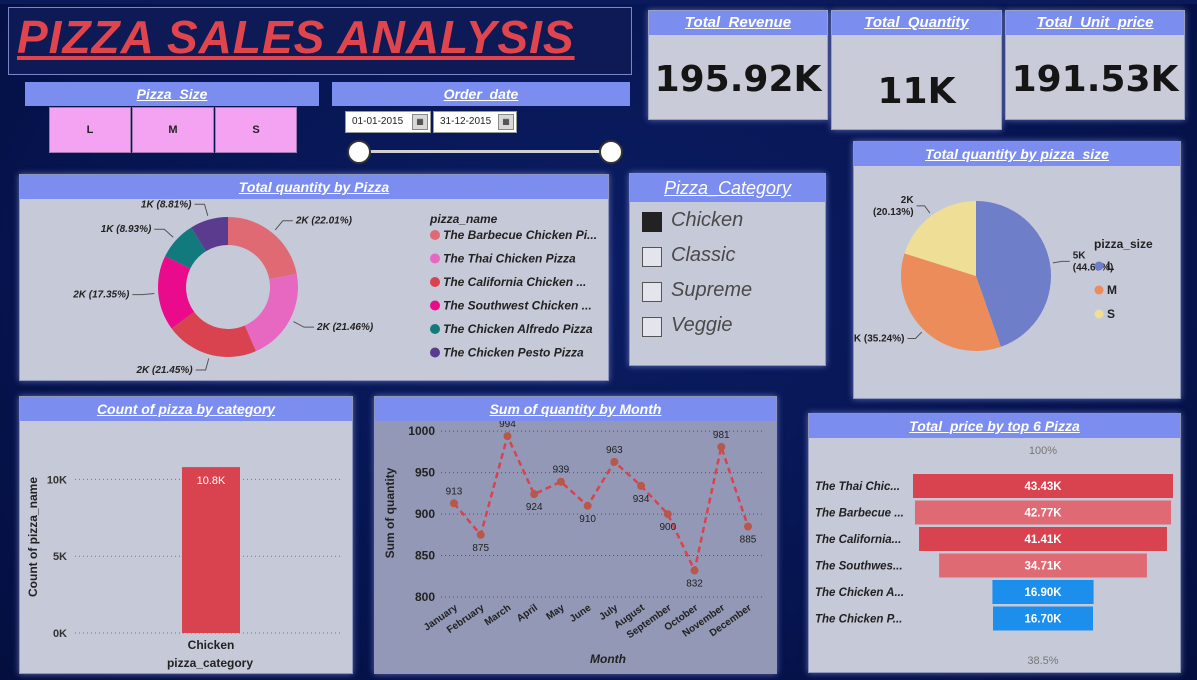  Describe the element at coordinates (702, 325) in the screenshot. I see `category-label: Veggie` at that location.